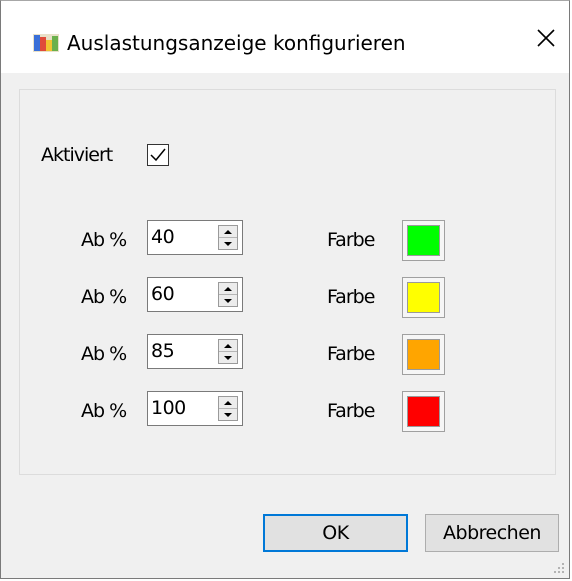  What do you see at coordinates (168, 408) in the screenshot?
I see `threshold-4-value: 100` at bounding box center [168, 408].